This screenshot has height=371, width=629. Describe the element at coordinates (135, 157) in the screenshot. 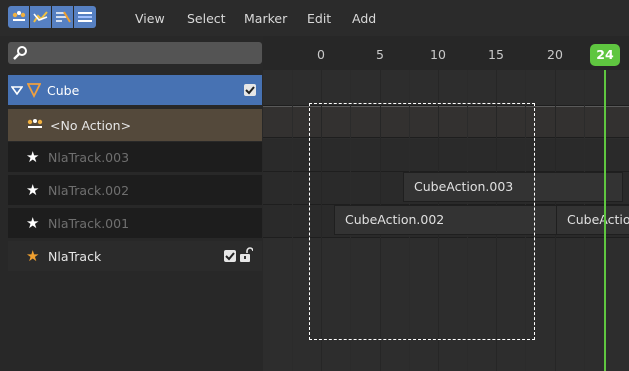

I see `channel-track-003: ★ NlaTrack.003` at that location.